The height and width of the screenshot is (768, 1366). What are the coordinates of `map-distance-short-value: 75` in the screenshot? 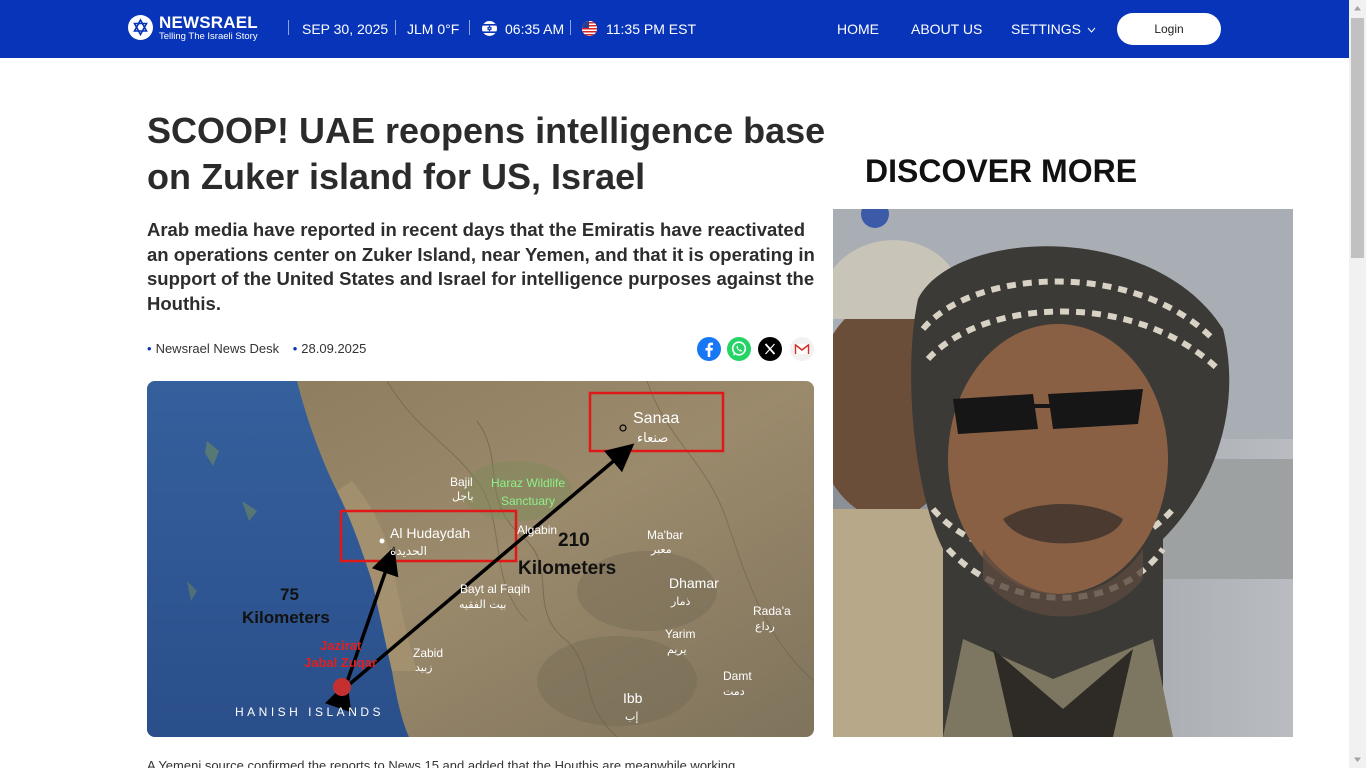 It's located at (289, 594).